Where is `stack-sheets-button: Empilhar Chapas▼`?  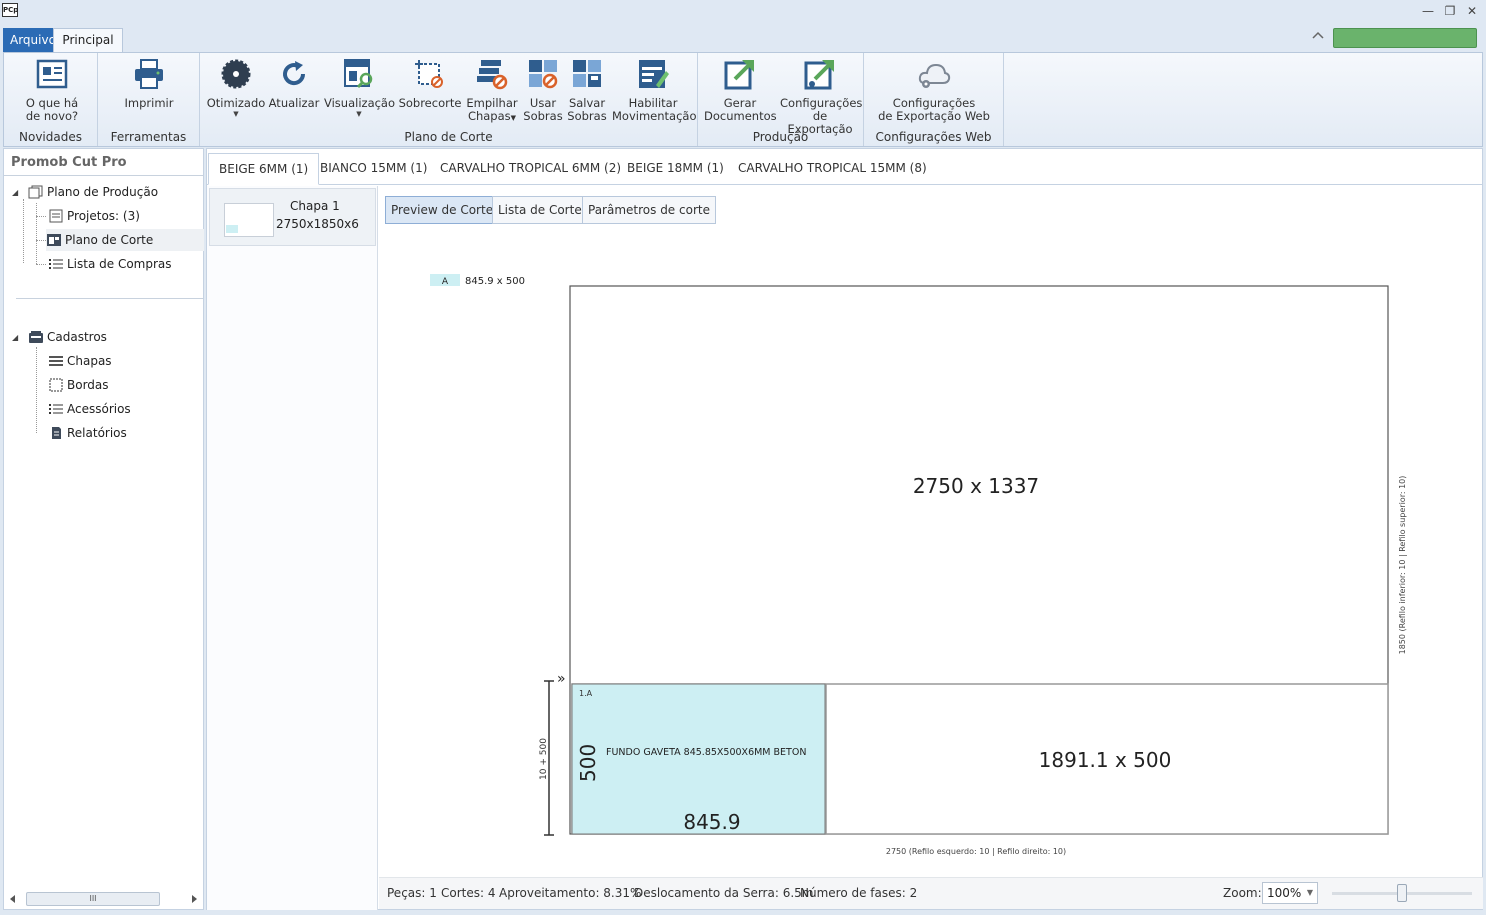
stack-sheets-button: Empilhar Chapas▼ is located at coordinates (492, 91).